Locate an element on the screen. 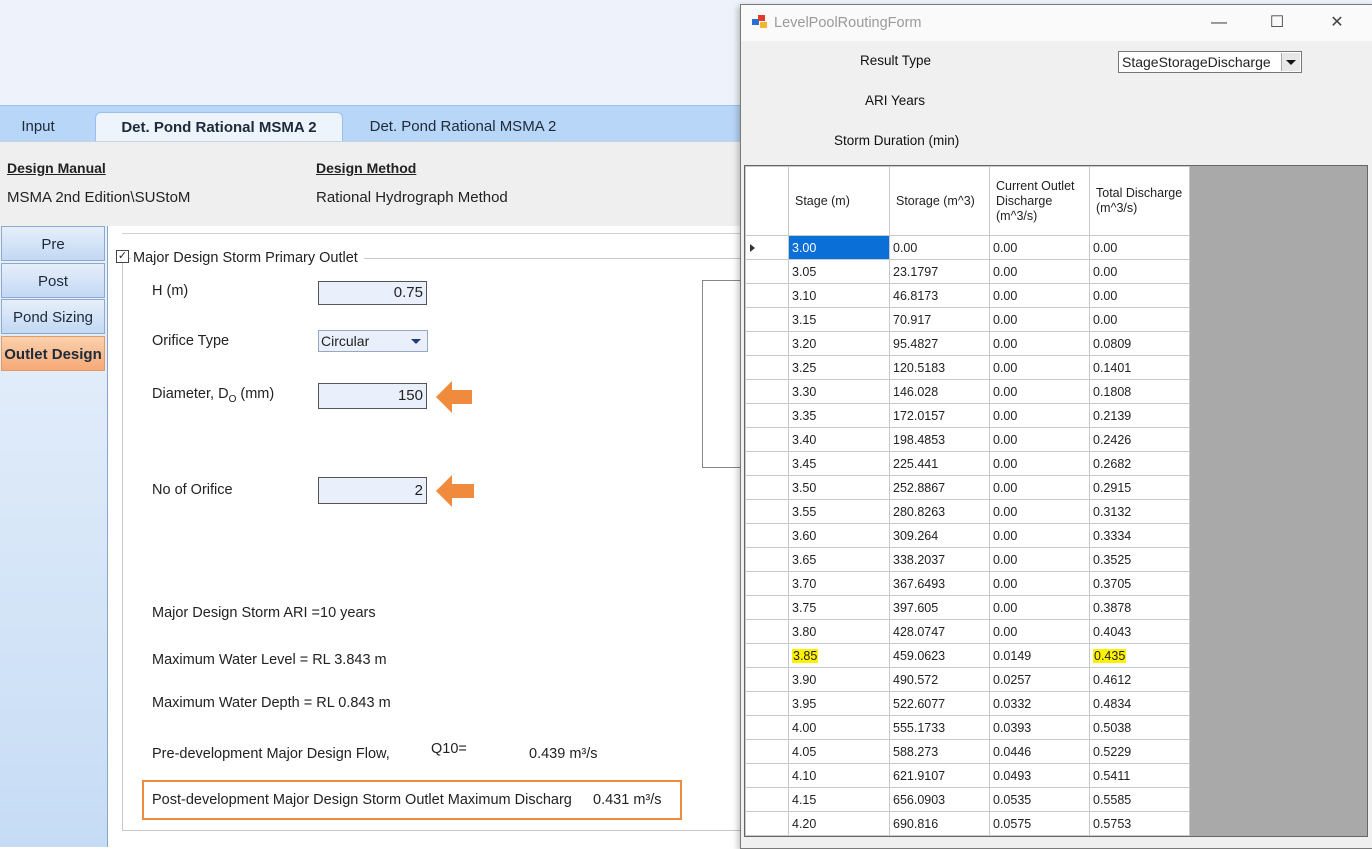 The height and width of the screenshot is (849, 1372). cell-total-discharge: 0.5585 is located at coordinates (1139, 799).